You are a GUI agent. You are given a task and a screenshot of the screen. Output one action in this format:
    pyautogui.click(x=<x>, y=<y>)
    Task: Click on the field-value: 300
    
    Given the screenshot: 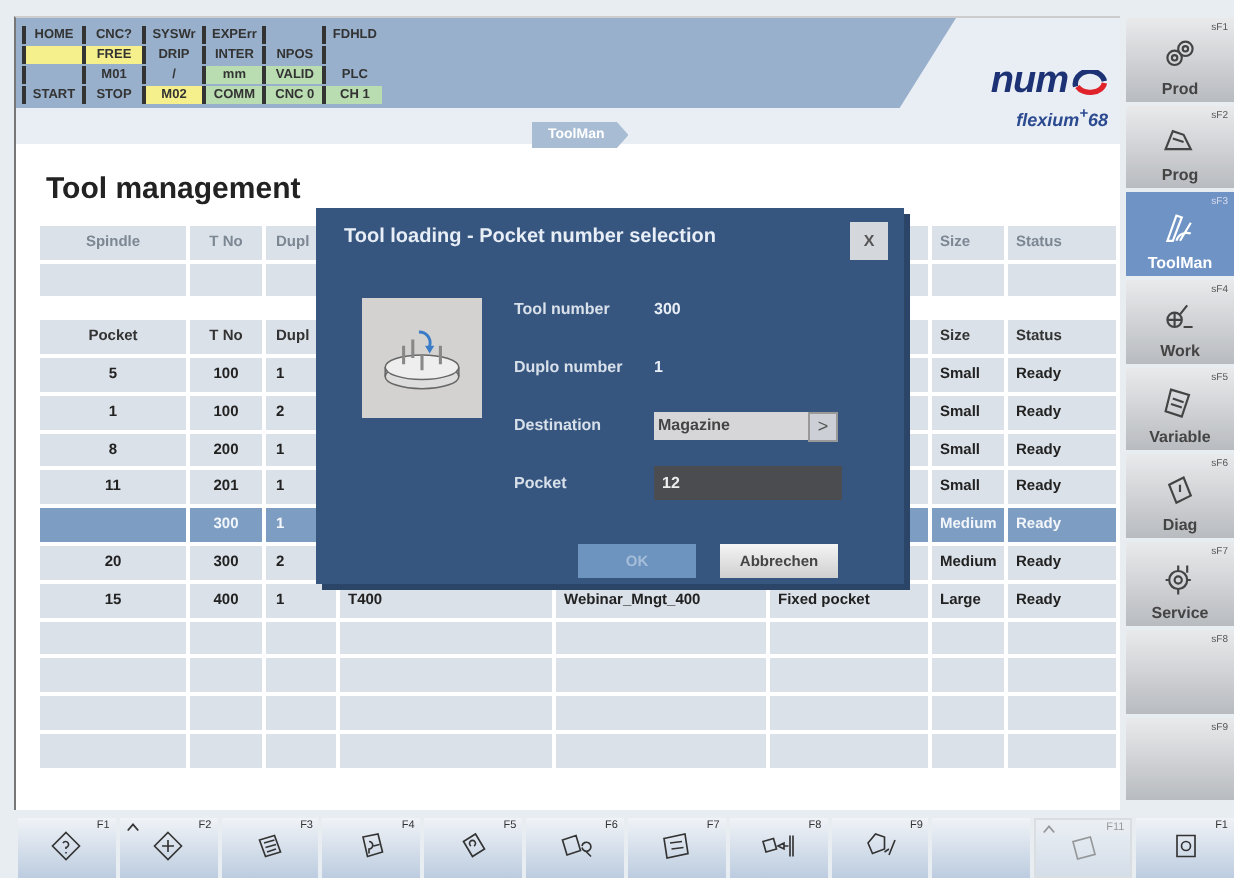 What is the action you would take?
    pyautogui.click(x=668, y=309)
    